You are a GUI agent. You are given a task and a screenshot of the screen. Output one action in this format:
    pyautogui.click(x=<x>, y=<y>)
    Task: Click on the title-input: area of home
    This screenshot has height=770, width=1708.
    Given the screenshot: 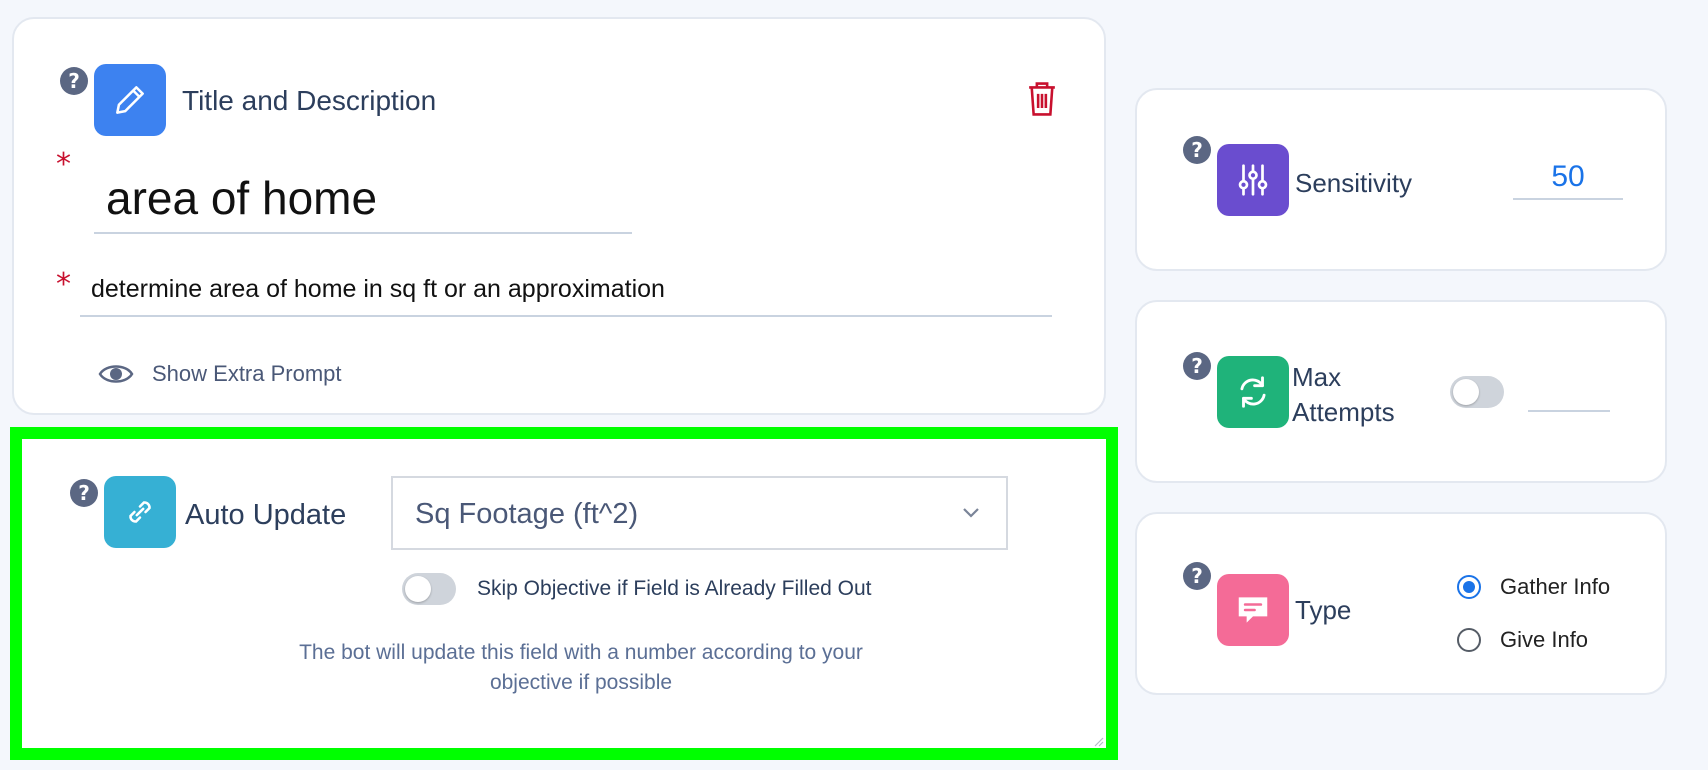 What is the action you would take?
    pyautogui.click(x=241, y=198)
    